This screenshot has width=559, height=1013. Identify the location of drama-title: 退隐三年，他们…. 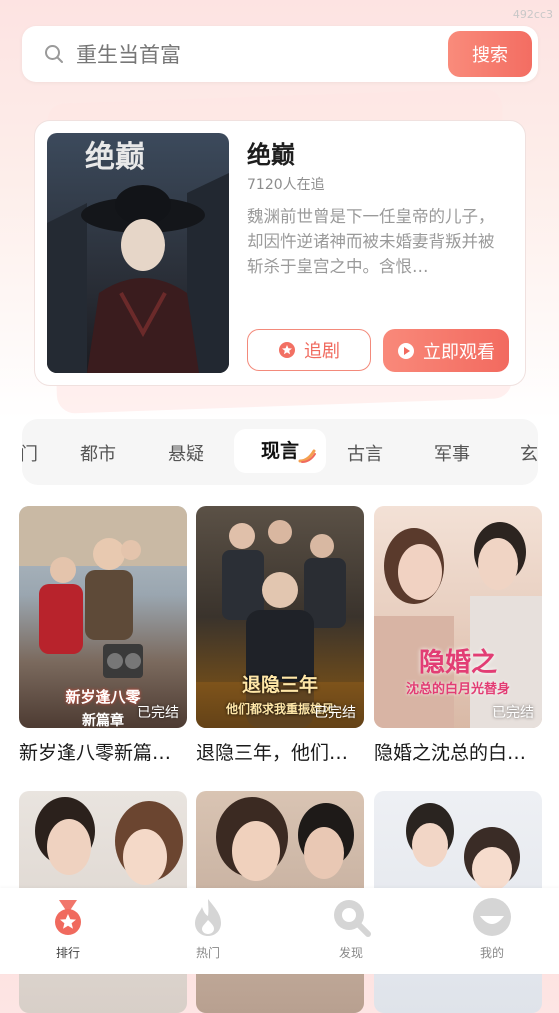
(280, 751).